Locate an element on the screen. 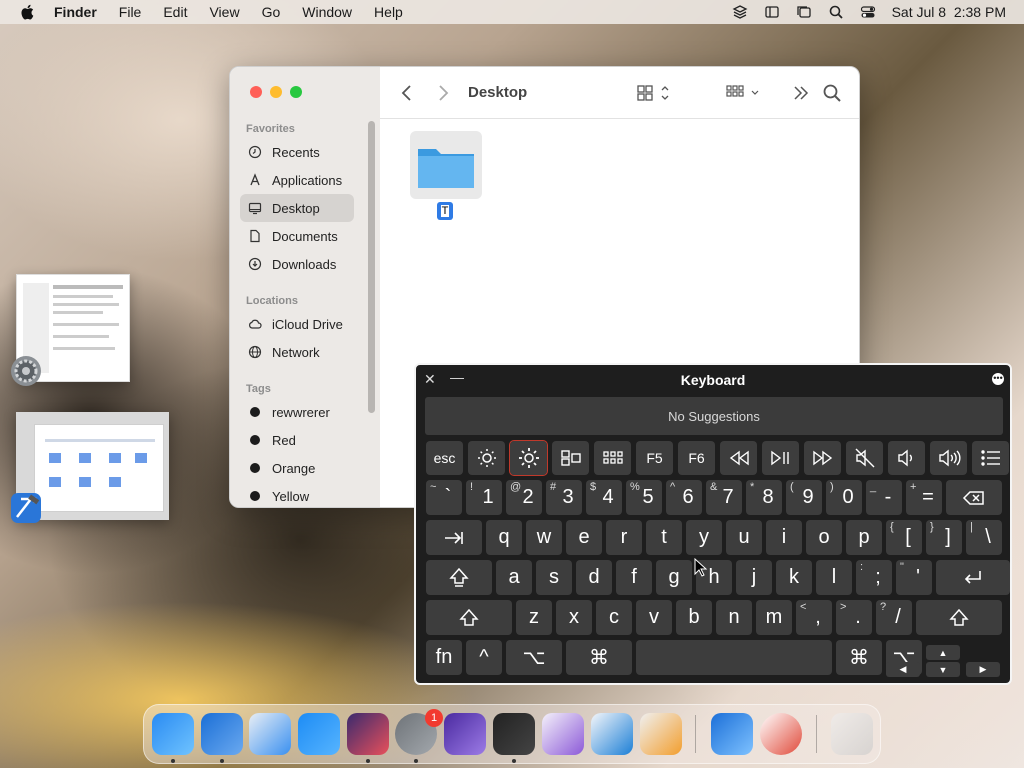 The width and height of the screenshot is (1024, 768). arrow-left-key: ◀ is located at coordinates (903, 669).